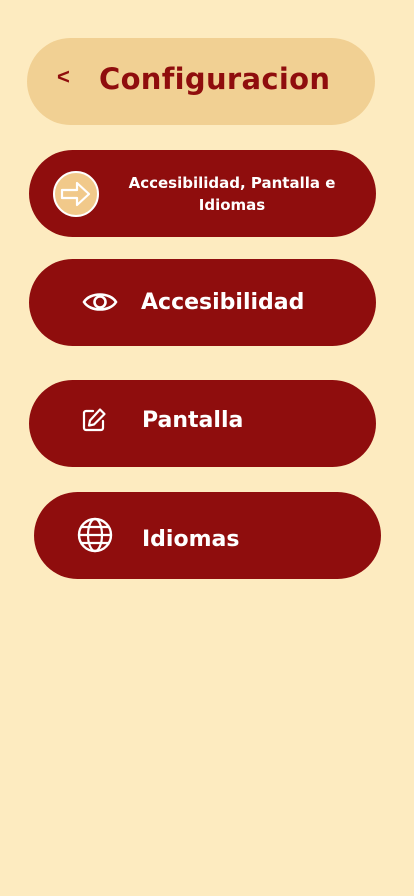  Describe the element at coordinates (100, 302) in the screenshot. I see `eye-icon` at that location.